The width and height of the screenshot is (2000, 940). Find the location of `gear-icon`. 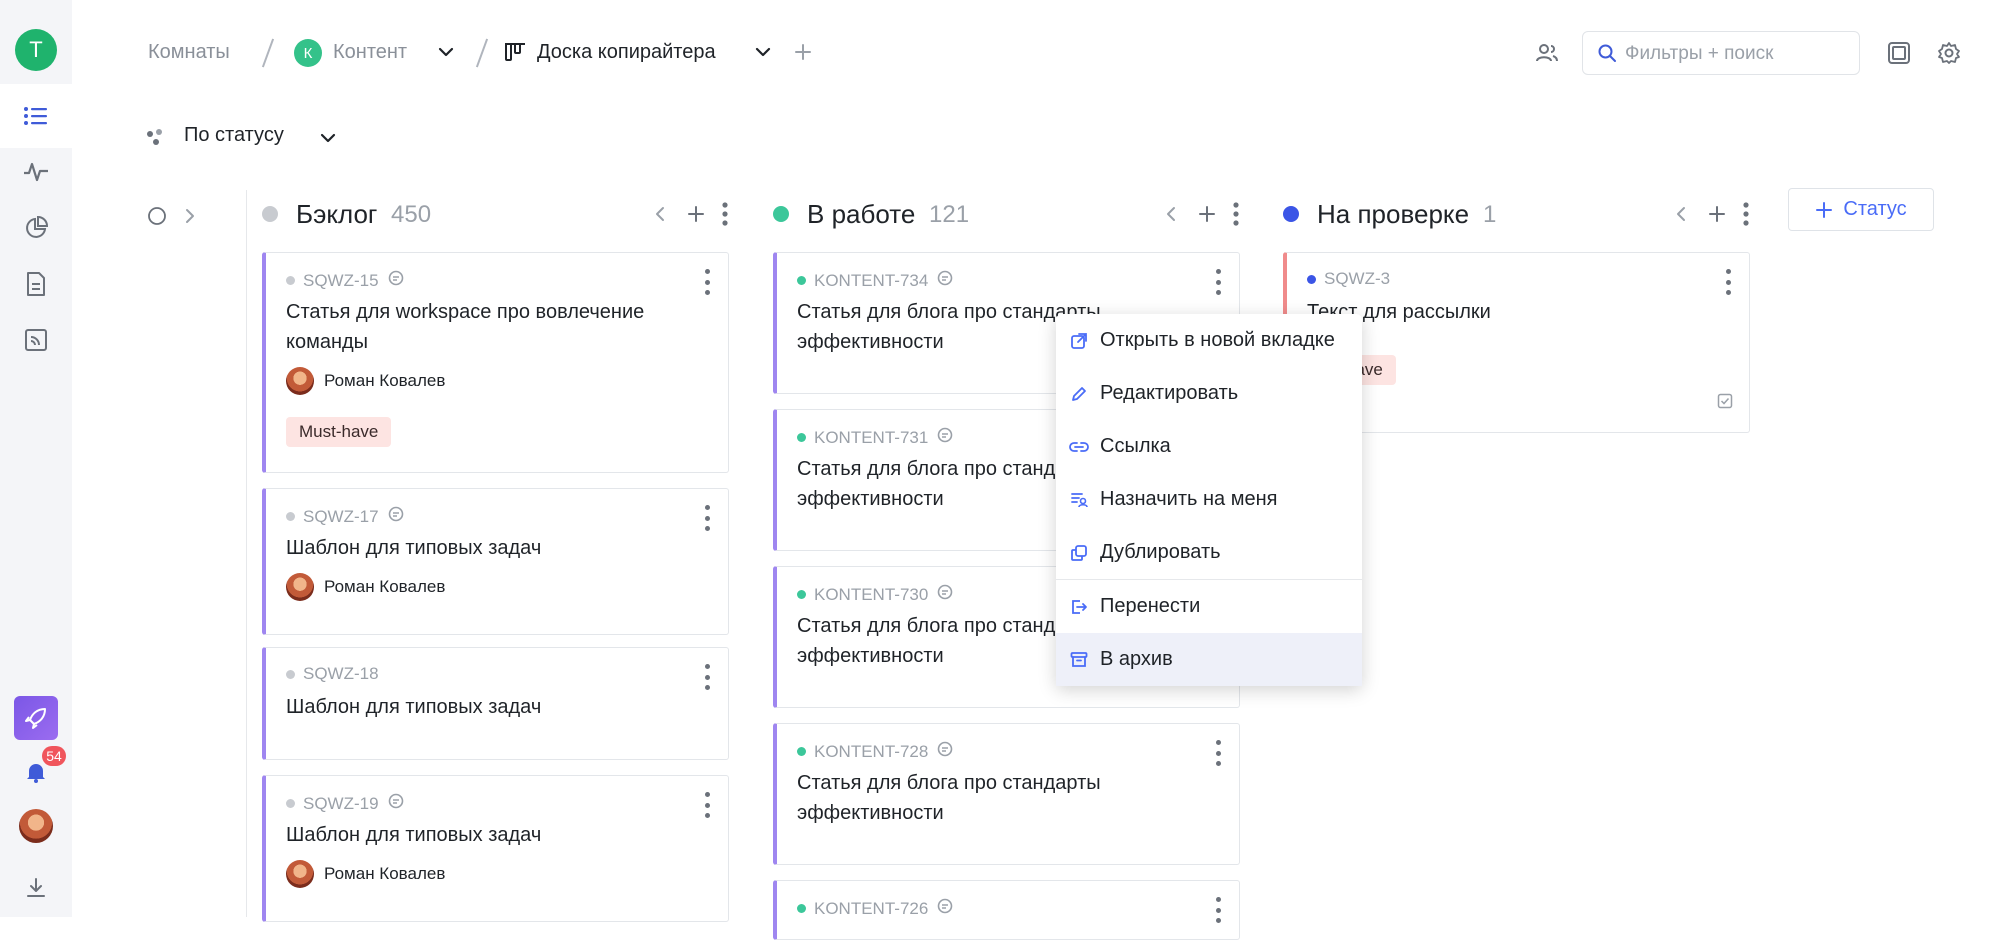

gear-icon is located at coordinates (1949, 55).